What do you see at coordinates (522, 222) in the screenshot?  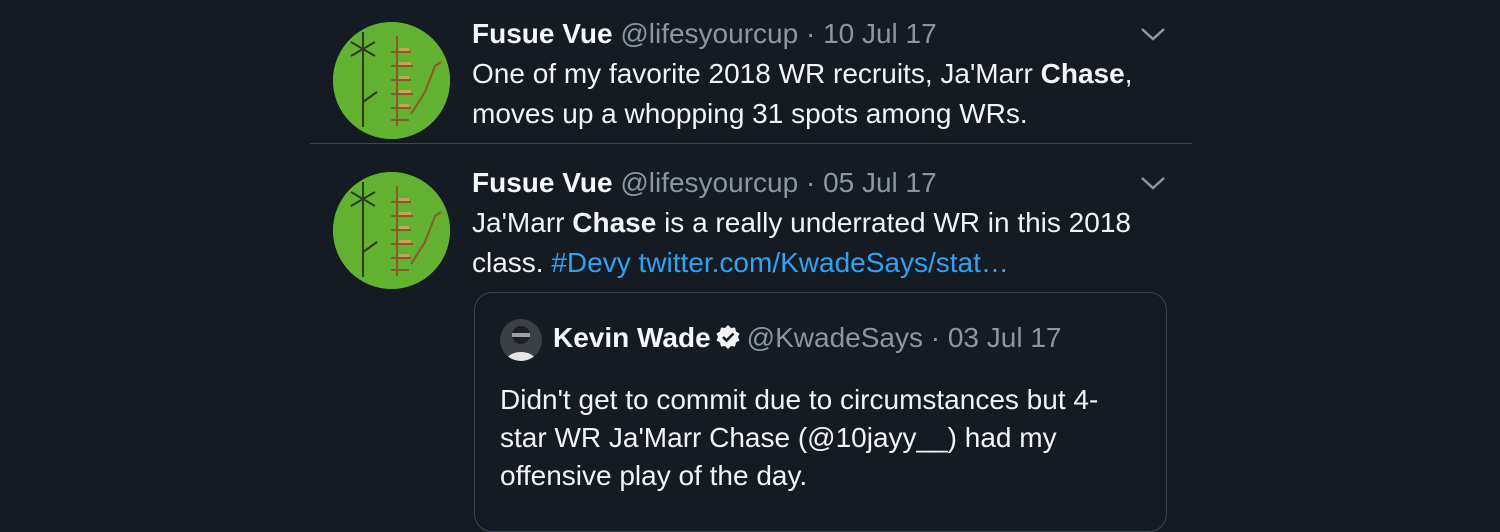 I see `text-segment: Ja'Marr` at bounding box center [522, 222].